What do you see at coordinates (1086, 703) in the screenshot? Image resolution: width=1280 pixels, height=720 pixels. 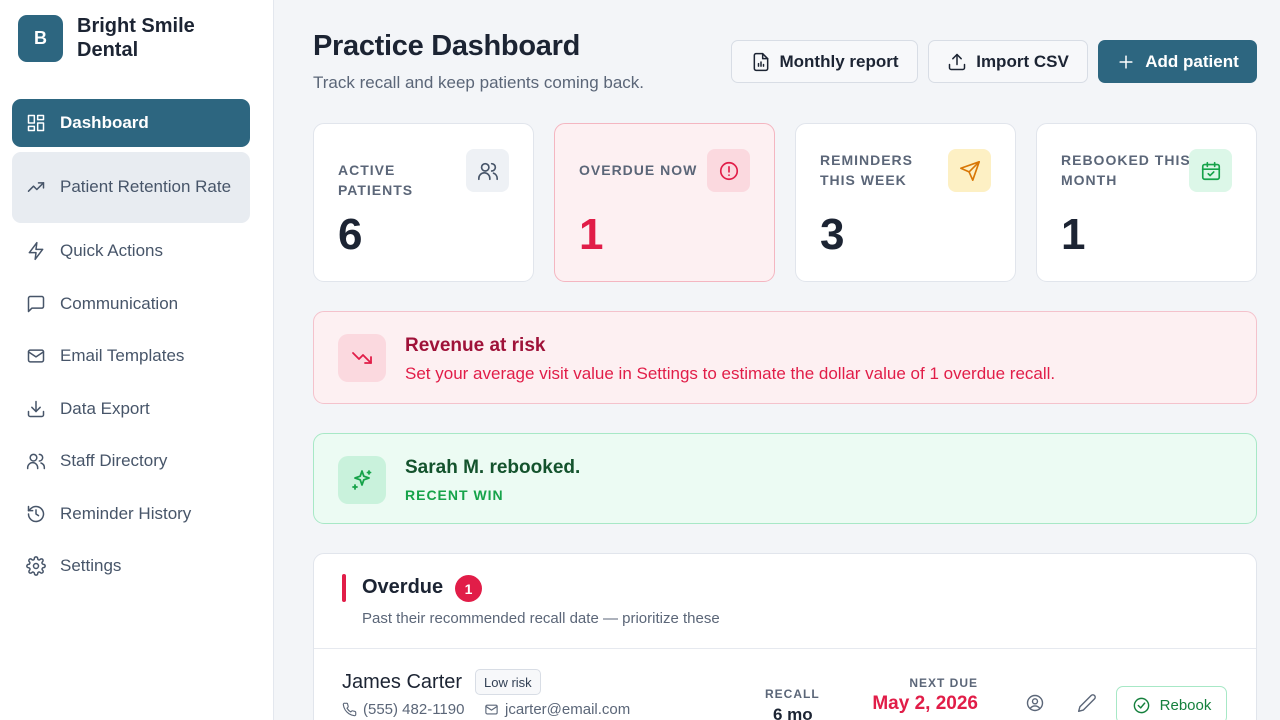 I see `pencil-icon` at bounding box center [1086, 703].